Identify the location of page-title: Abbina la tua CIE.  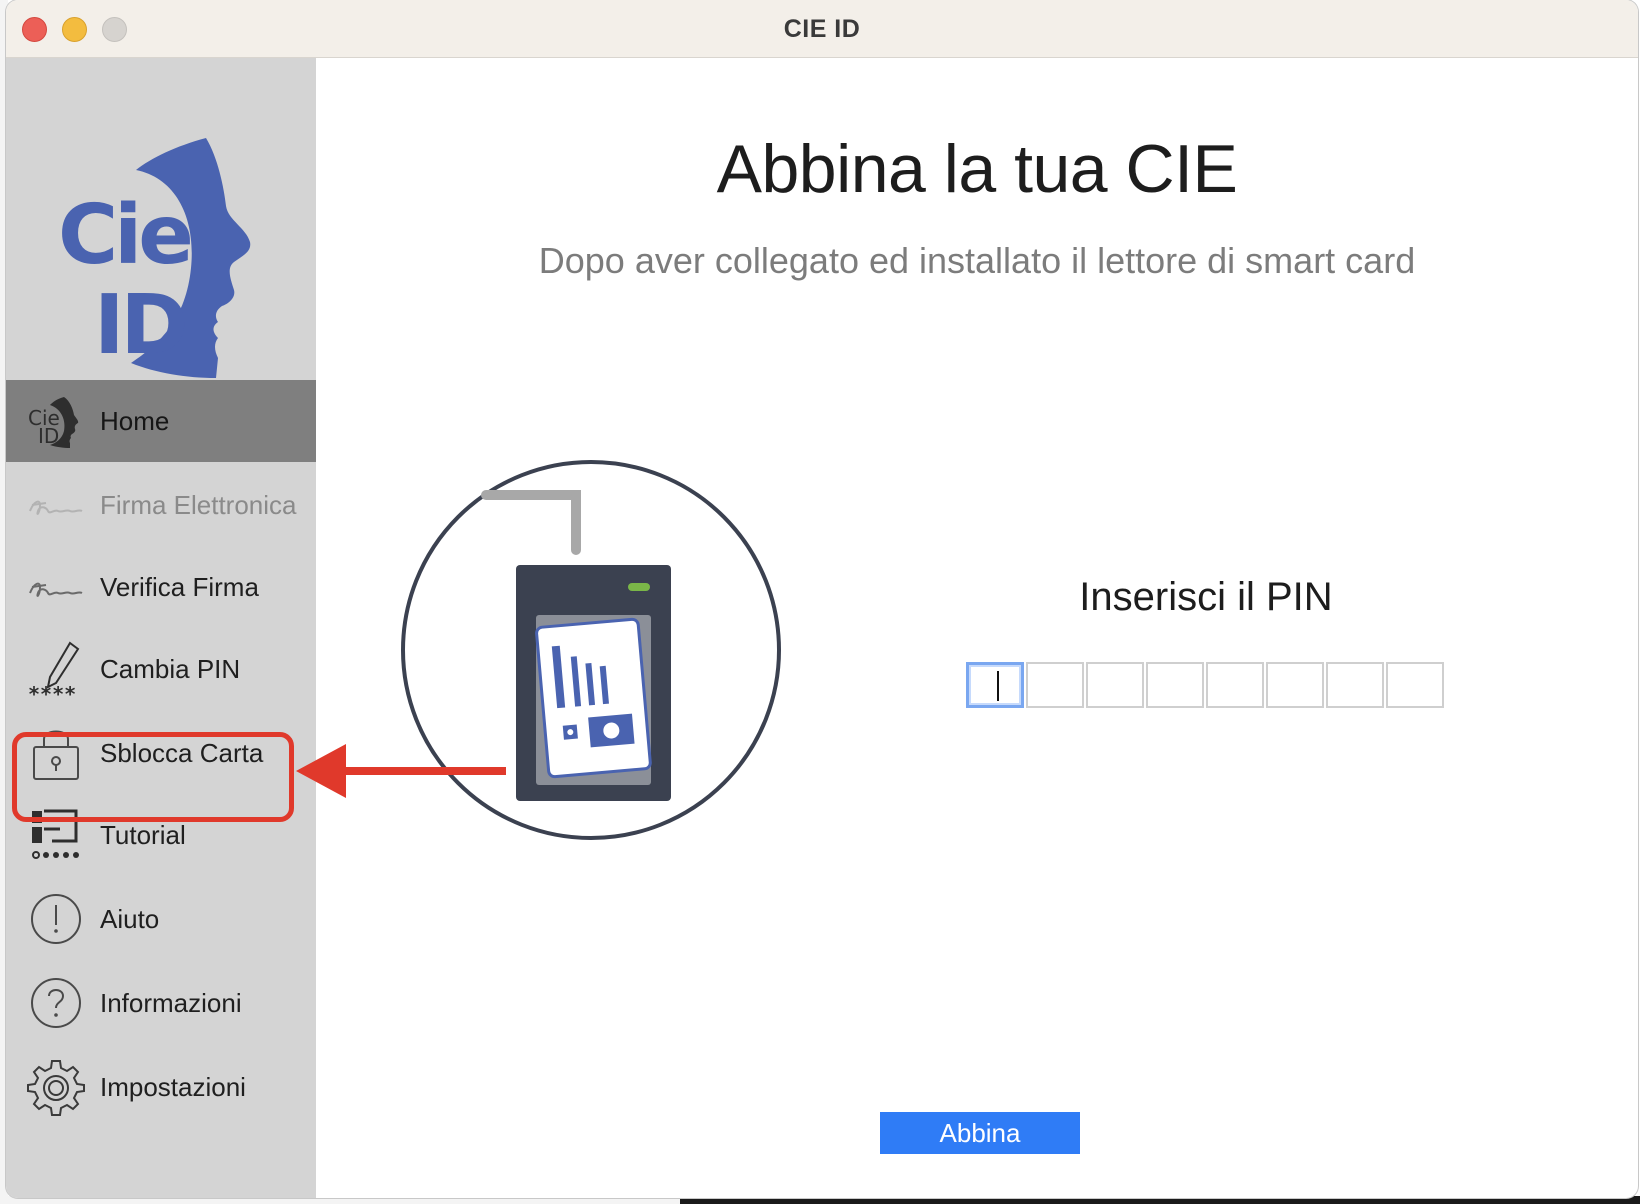
(977, 169).